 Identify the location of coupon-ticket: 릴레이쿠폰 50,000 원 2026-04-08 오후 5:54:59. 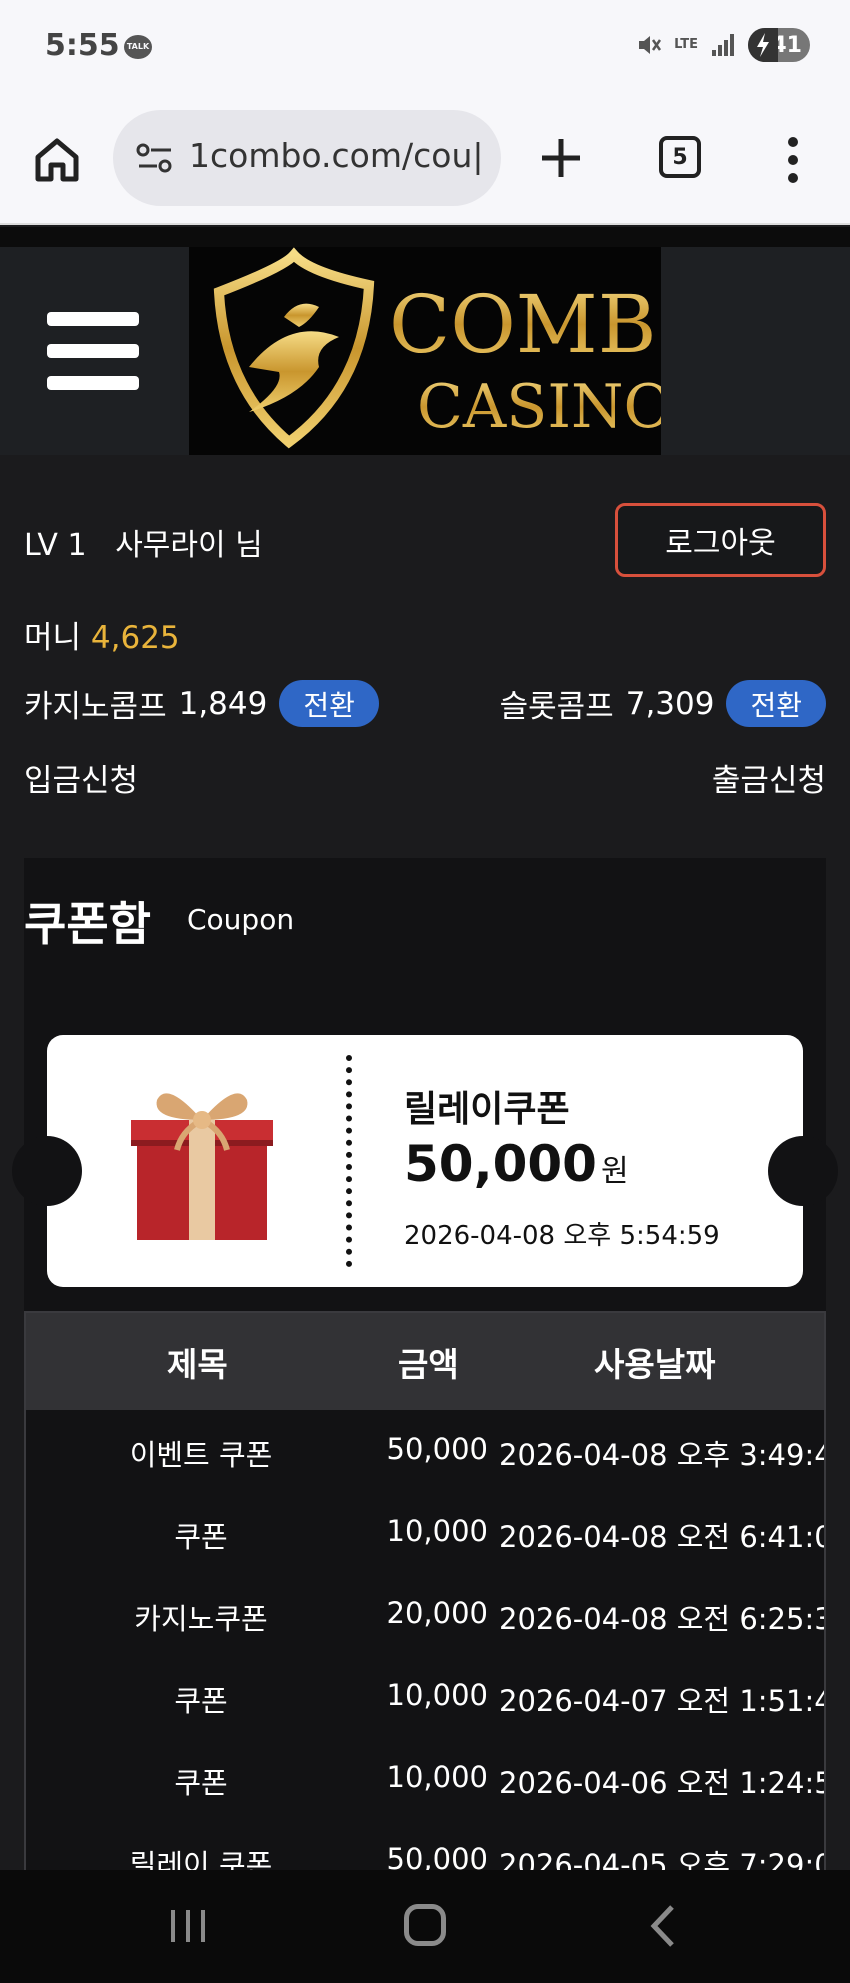
(425, 1161).